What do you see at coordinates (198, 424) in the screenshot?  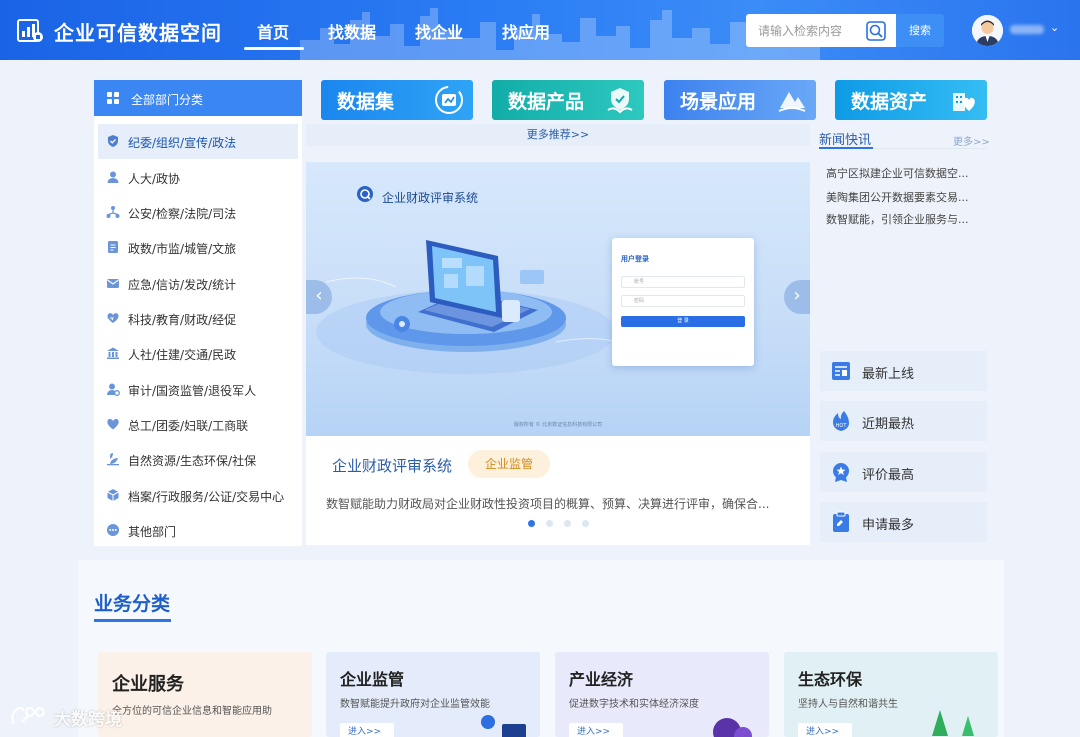 I see `sidebar-item-unions: 总工/团委/妇联/工商联` at bounding box center [198, 424].